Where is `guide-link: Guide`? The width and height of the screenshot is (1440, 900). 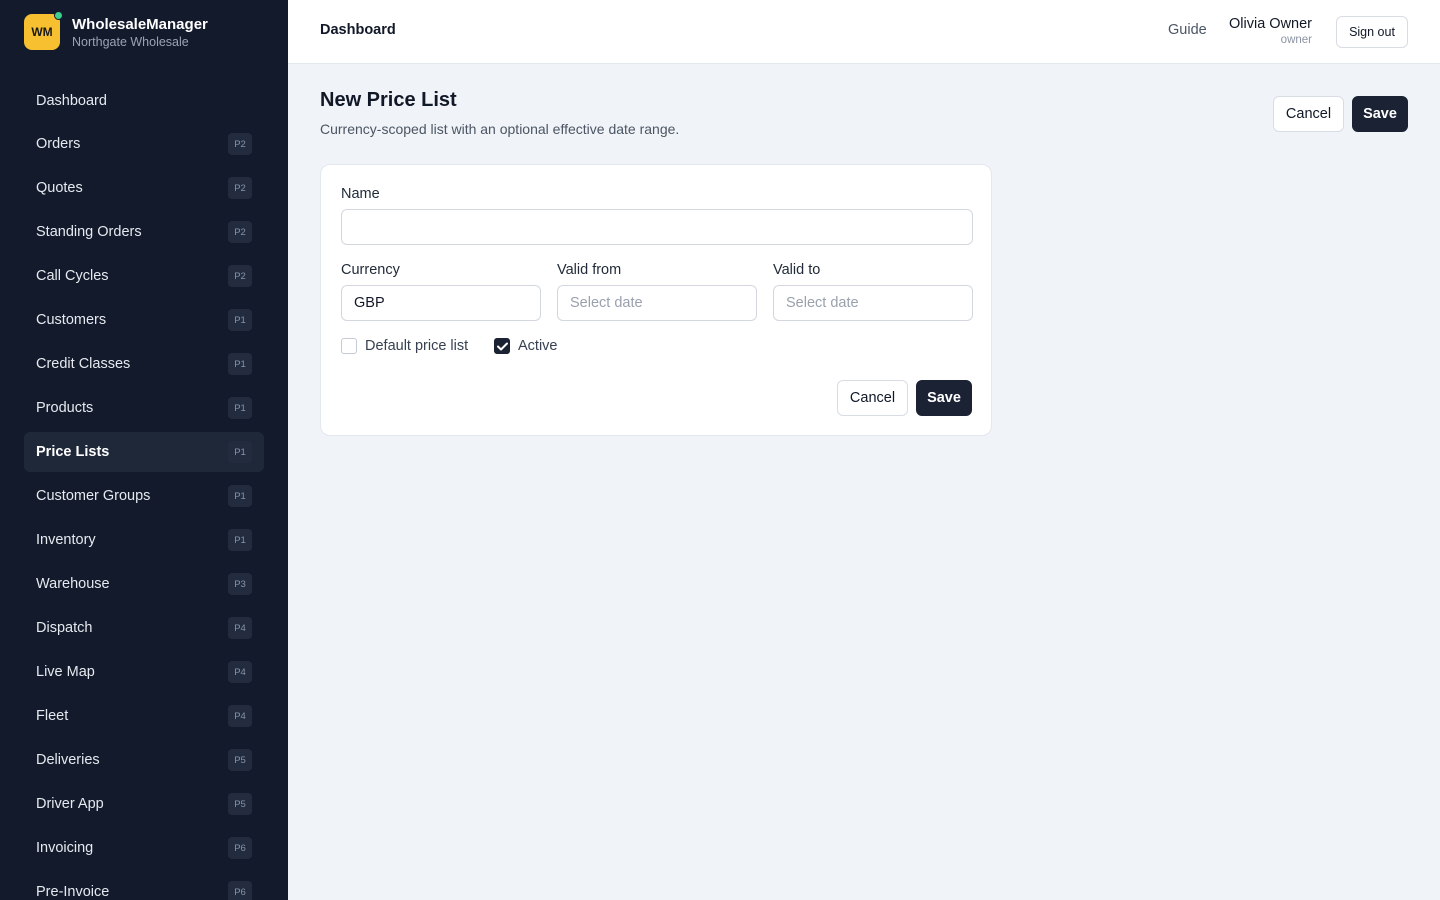
guide-link: Guide is located at coordinates (1187, 30).